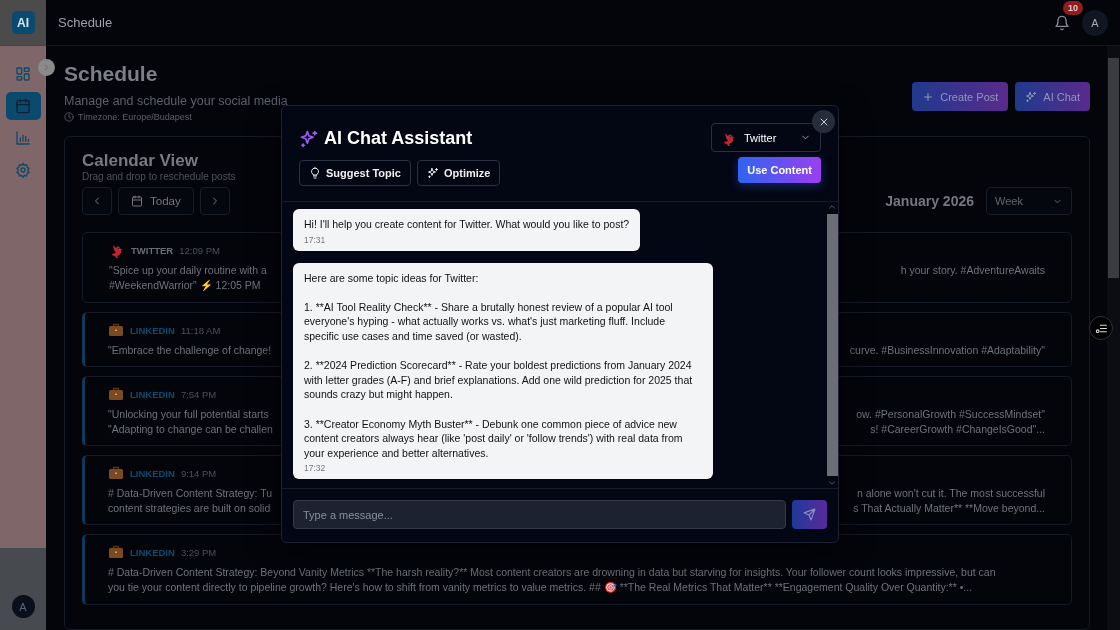 The image size is (1120, 630). Describe the element at coordinates (189, 508) in the screenshot. I see `post-text: content strategies are built on solid` at that location.